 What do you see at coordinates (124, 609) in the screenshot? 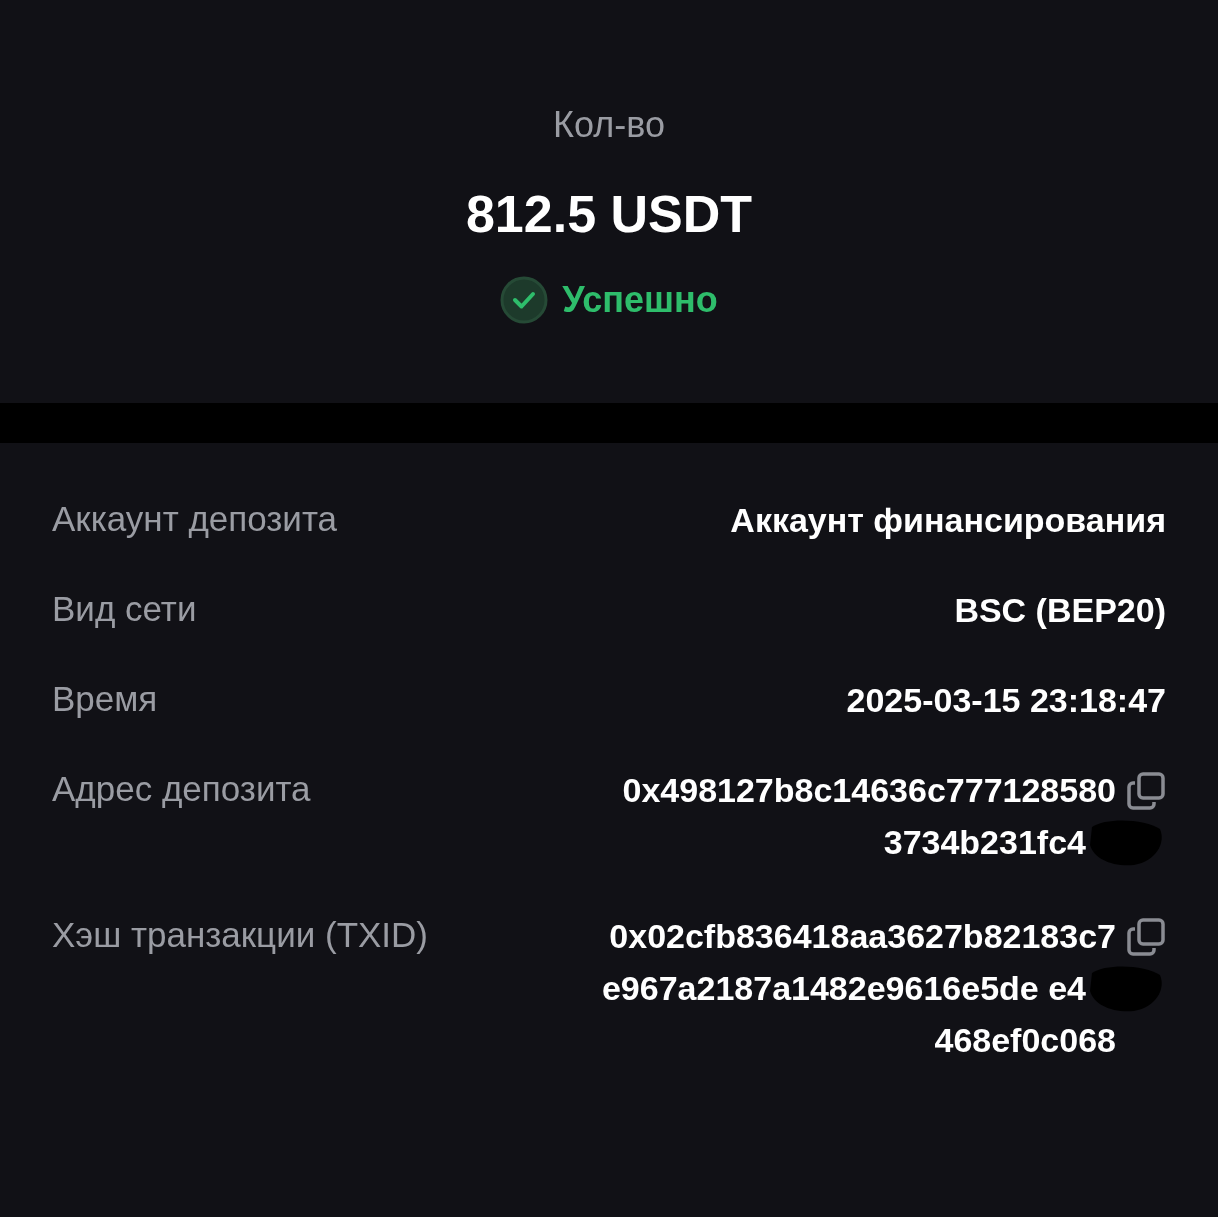
I see `detail-label: Вид сети` at bounding box center [124, 609].